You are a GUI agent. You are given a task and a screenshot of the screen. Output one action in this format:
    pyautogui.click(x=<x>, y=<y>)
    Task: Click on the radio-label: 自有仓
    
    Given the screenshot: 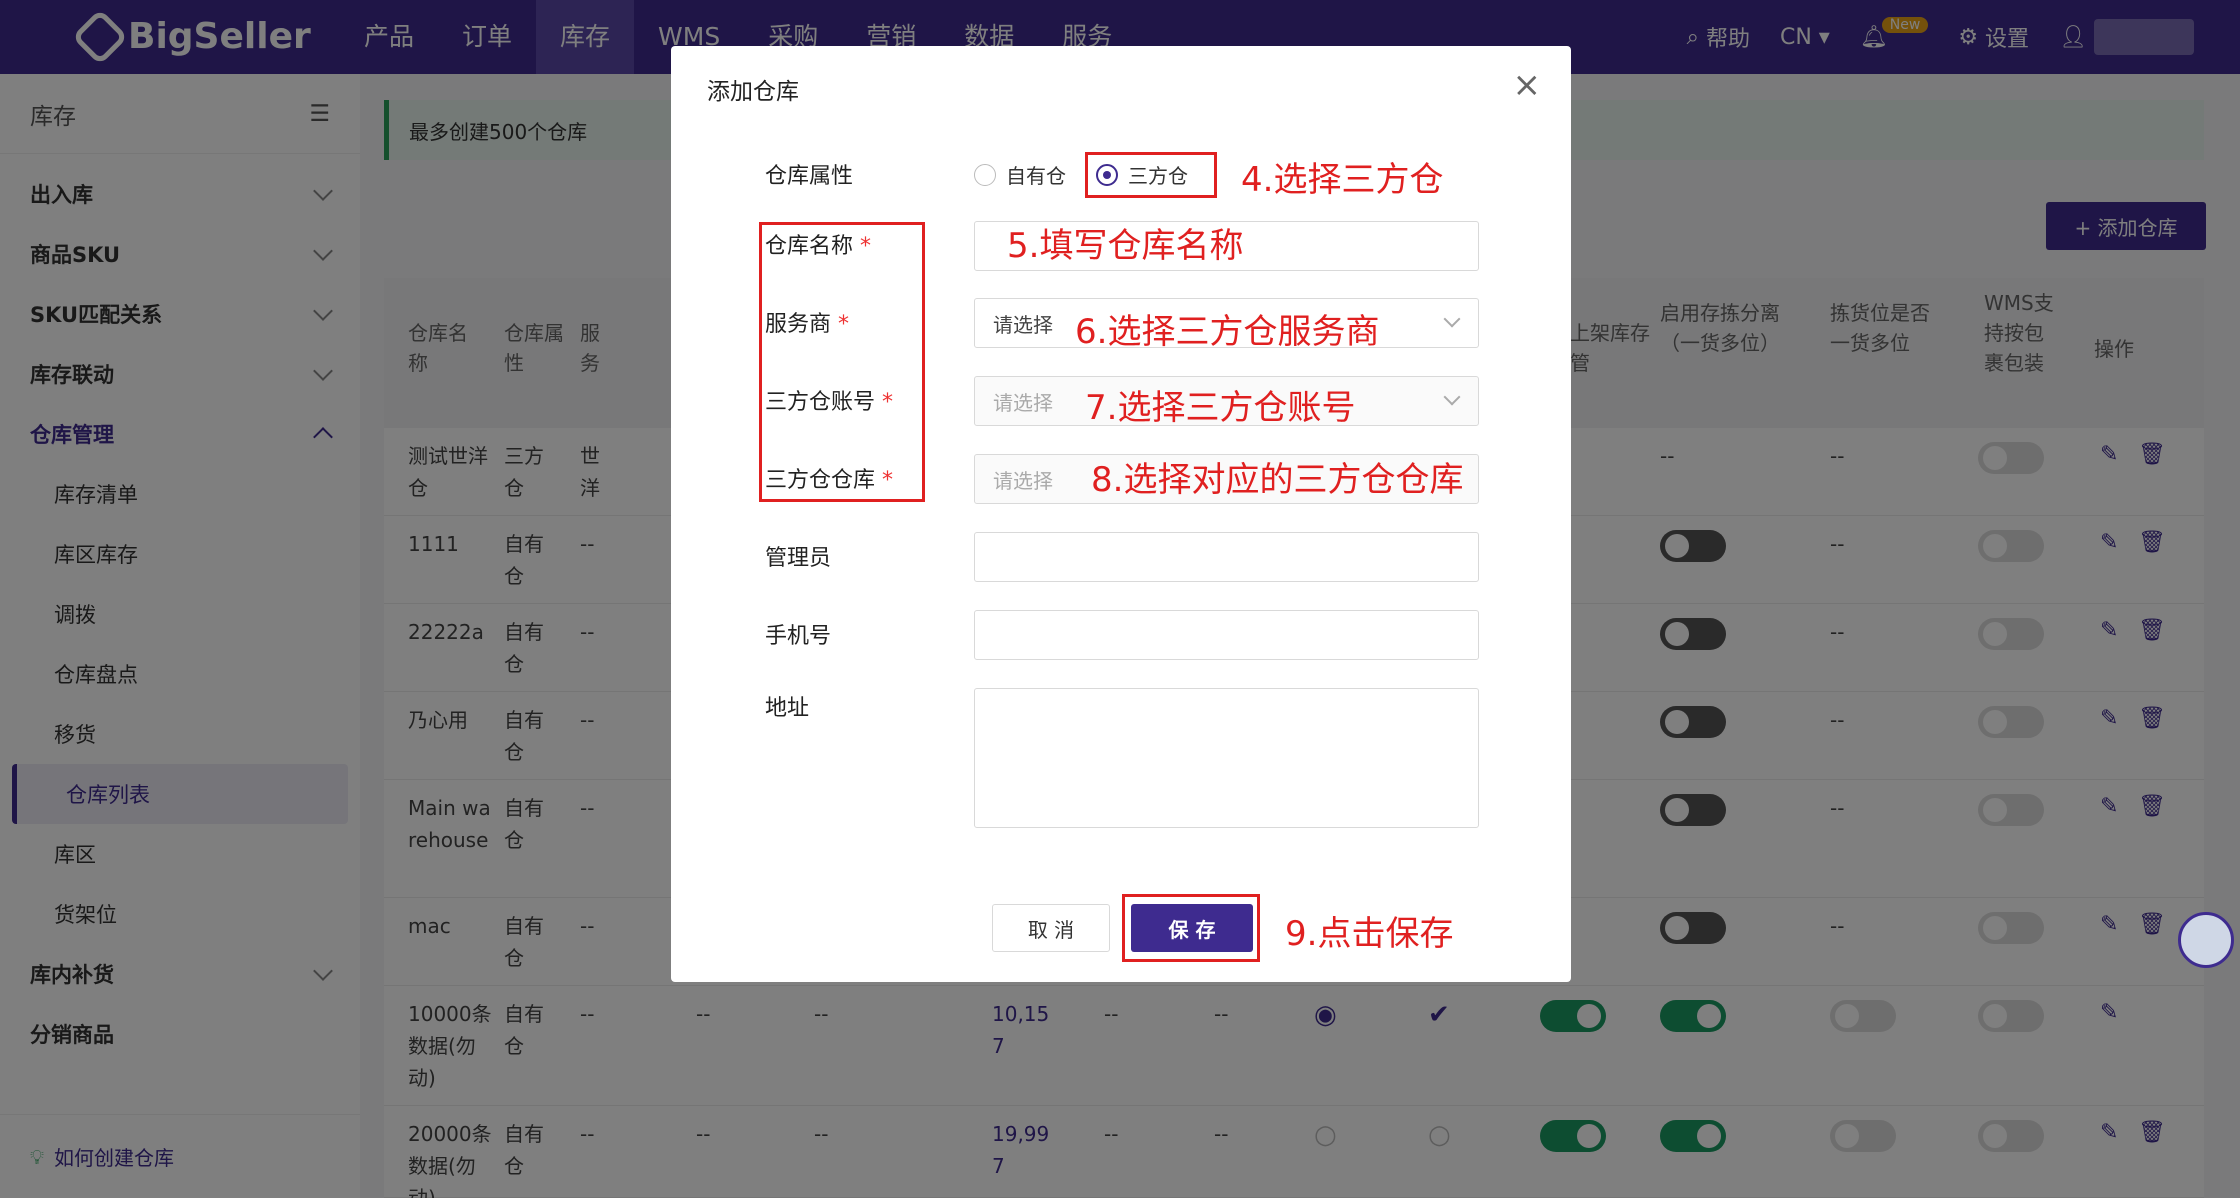 What is the action you would take?
    pyautogui.click(x=1036, y=176)
    